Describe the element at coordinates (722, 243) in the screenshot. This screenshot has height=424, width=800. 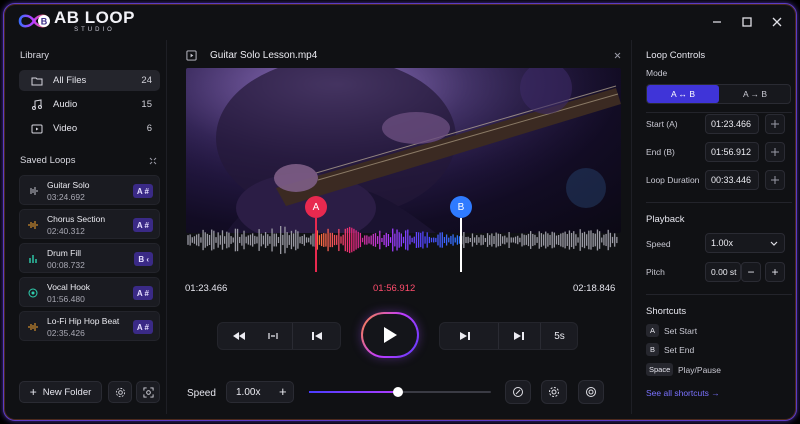
I see `playback-speed-value: 1.00x` at that location.